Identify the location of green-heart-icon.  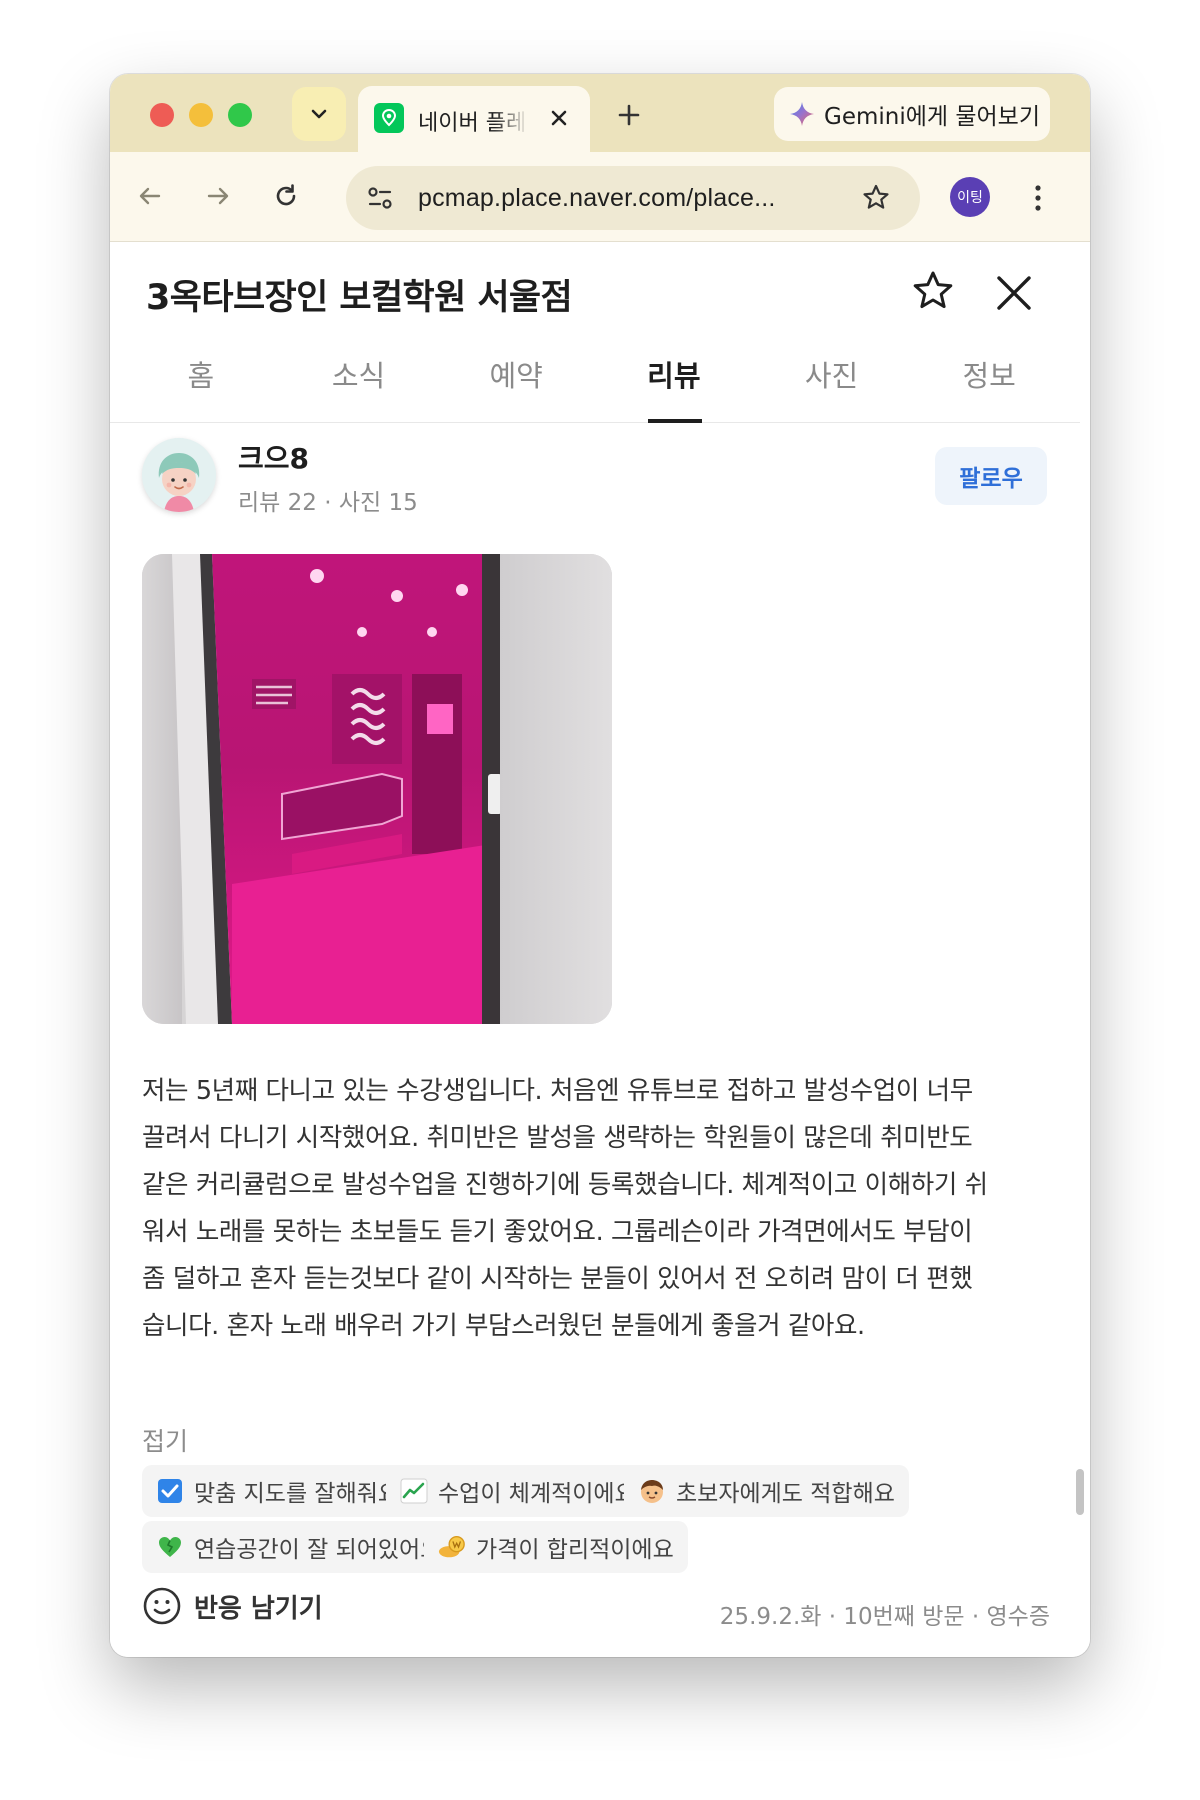
(170, 1547).